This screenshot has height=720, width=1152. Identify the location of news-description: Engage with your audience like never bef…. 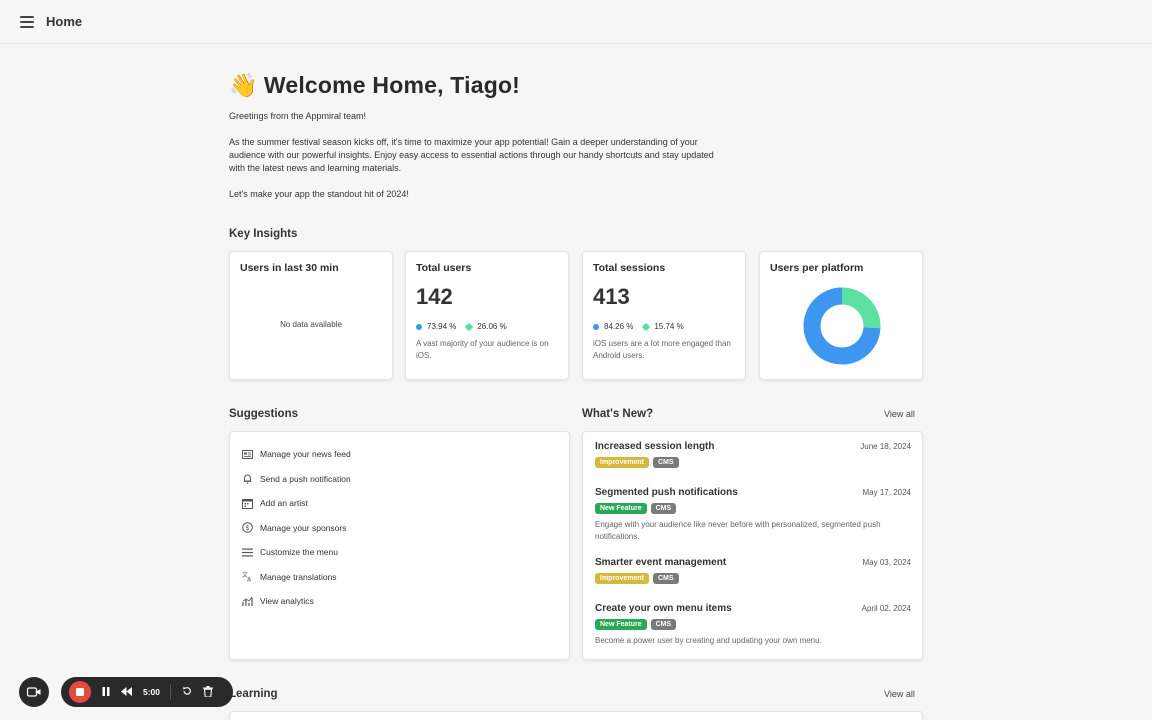
(738, 530).